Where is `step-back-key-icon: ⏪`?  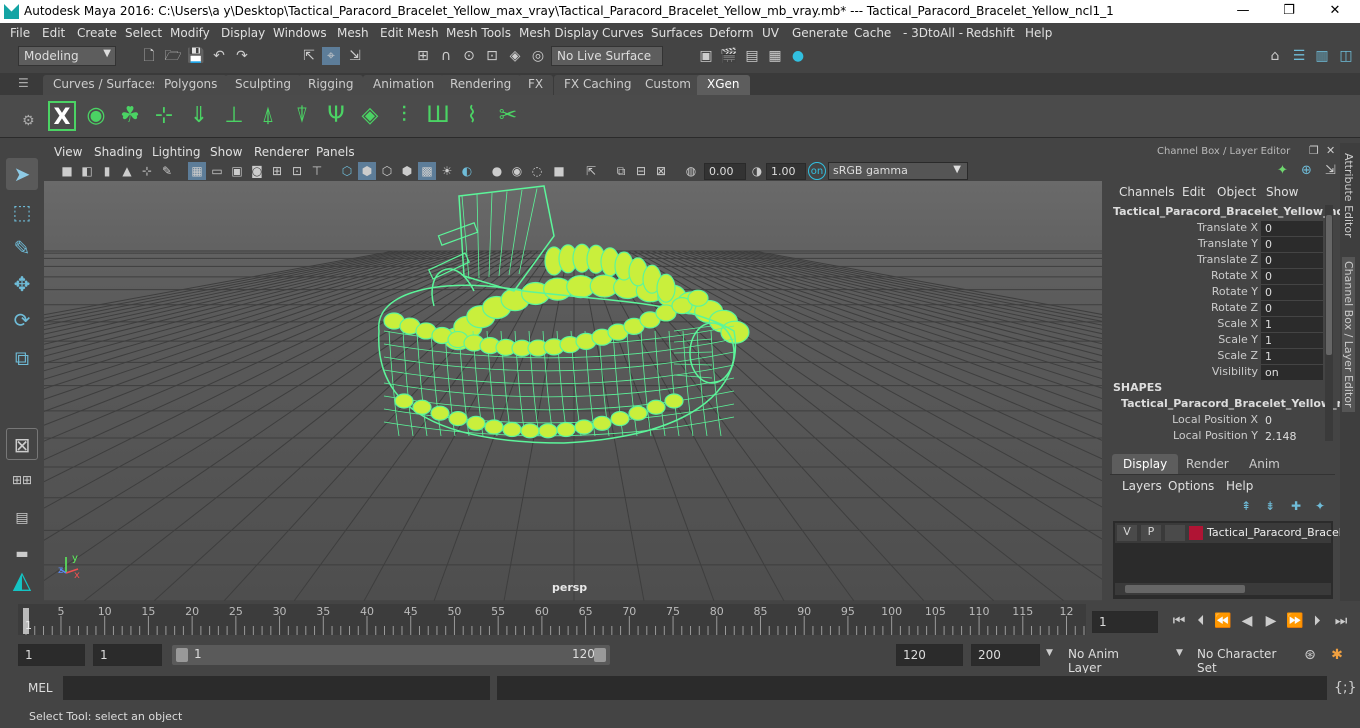 step-back-key-icon: ⏪ is located at coordinates (1223, 621).